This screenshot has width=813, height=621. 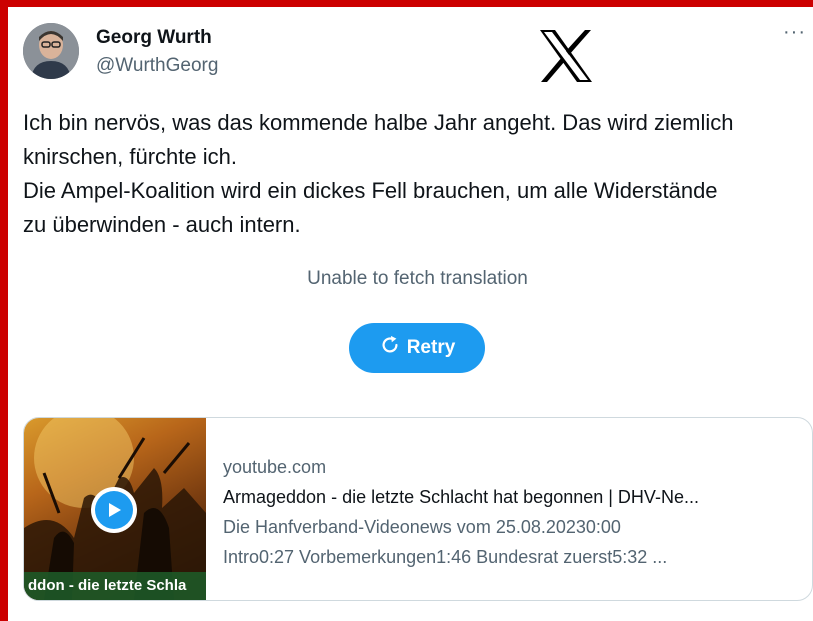 What do you see at coordinates (566, 56) in the screenshot?
I see `x-logo-icon` at bounding box center [566, 56].